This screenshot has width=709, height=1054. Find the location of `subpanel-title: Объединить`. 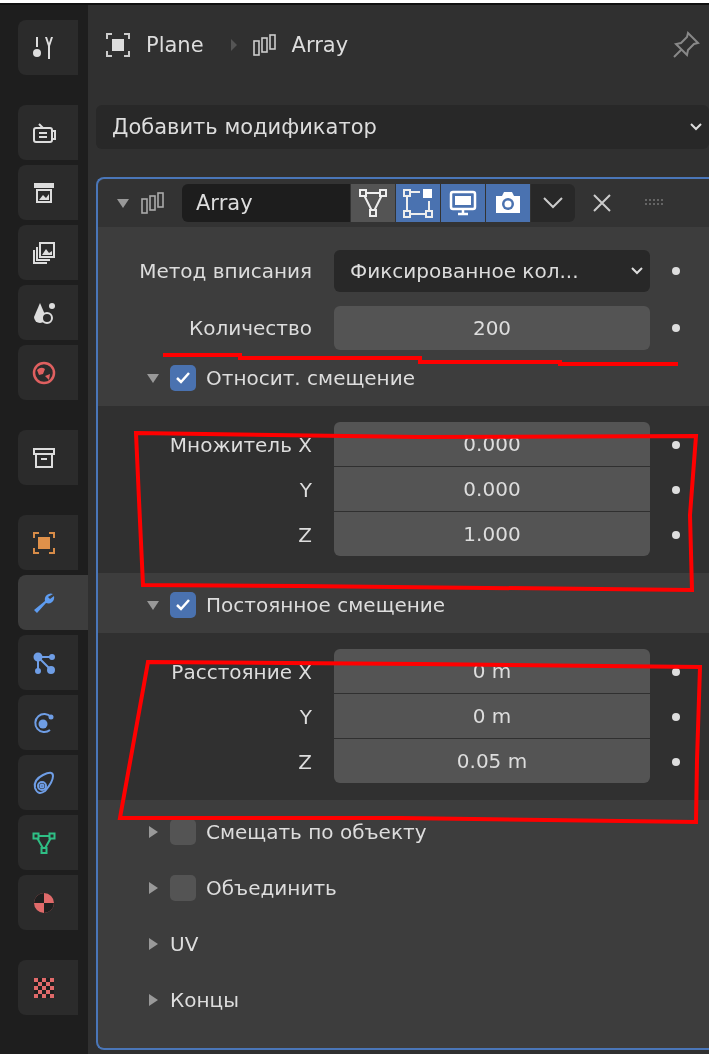

subpanel-title: Объединить is located at coordinates (271, 888).